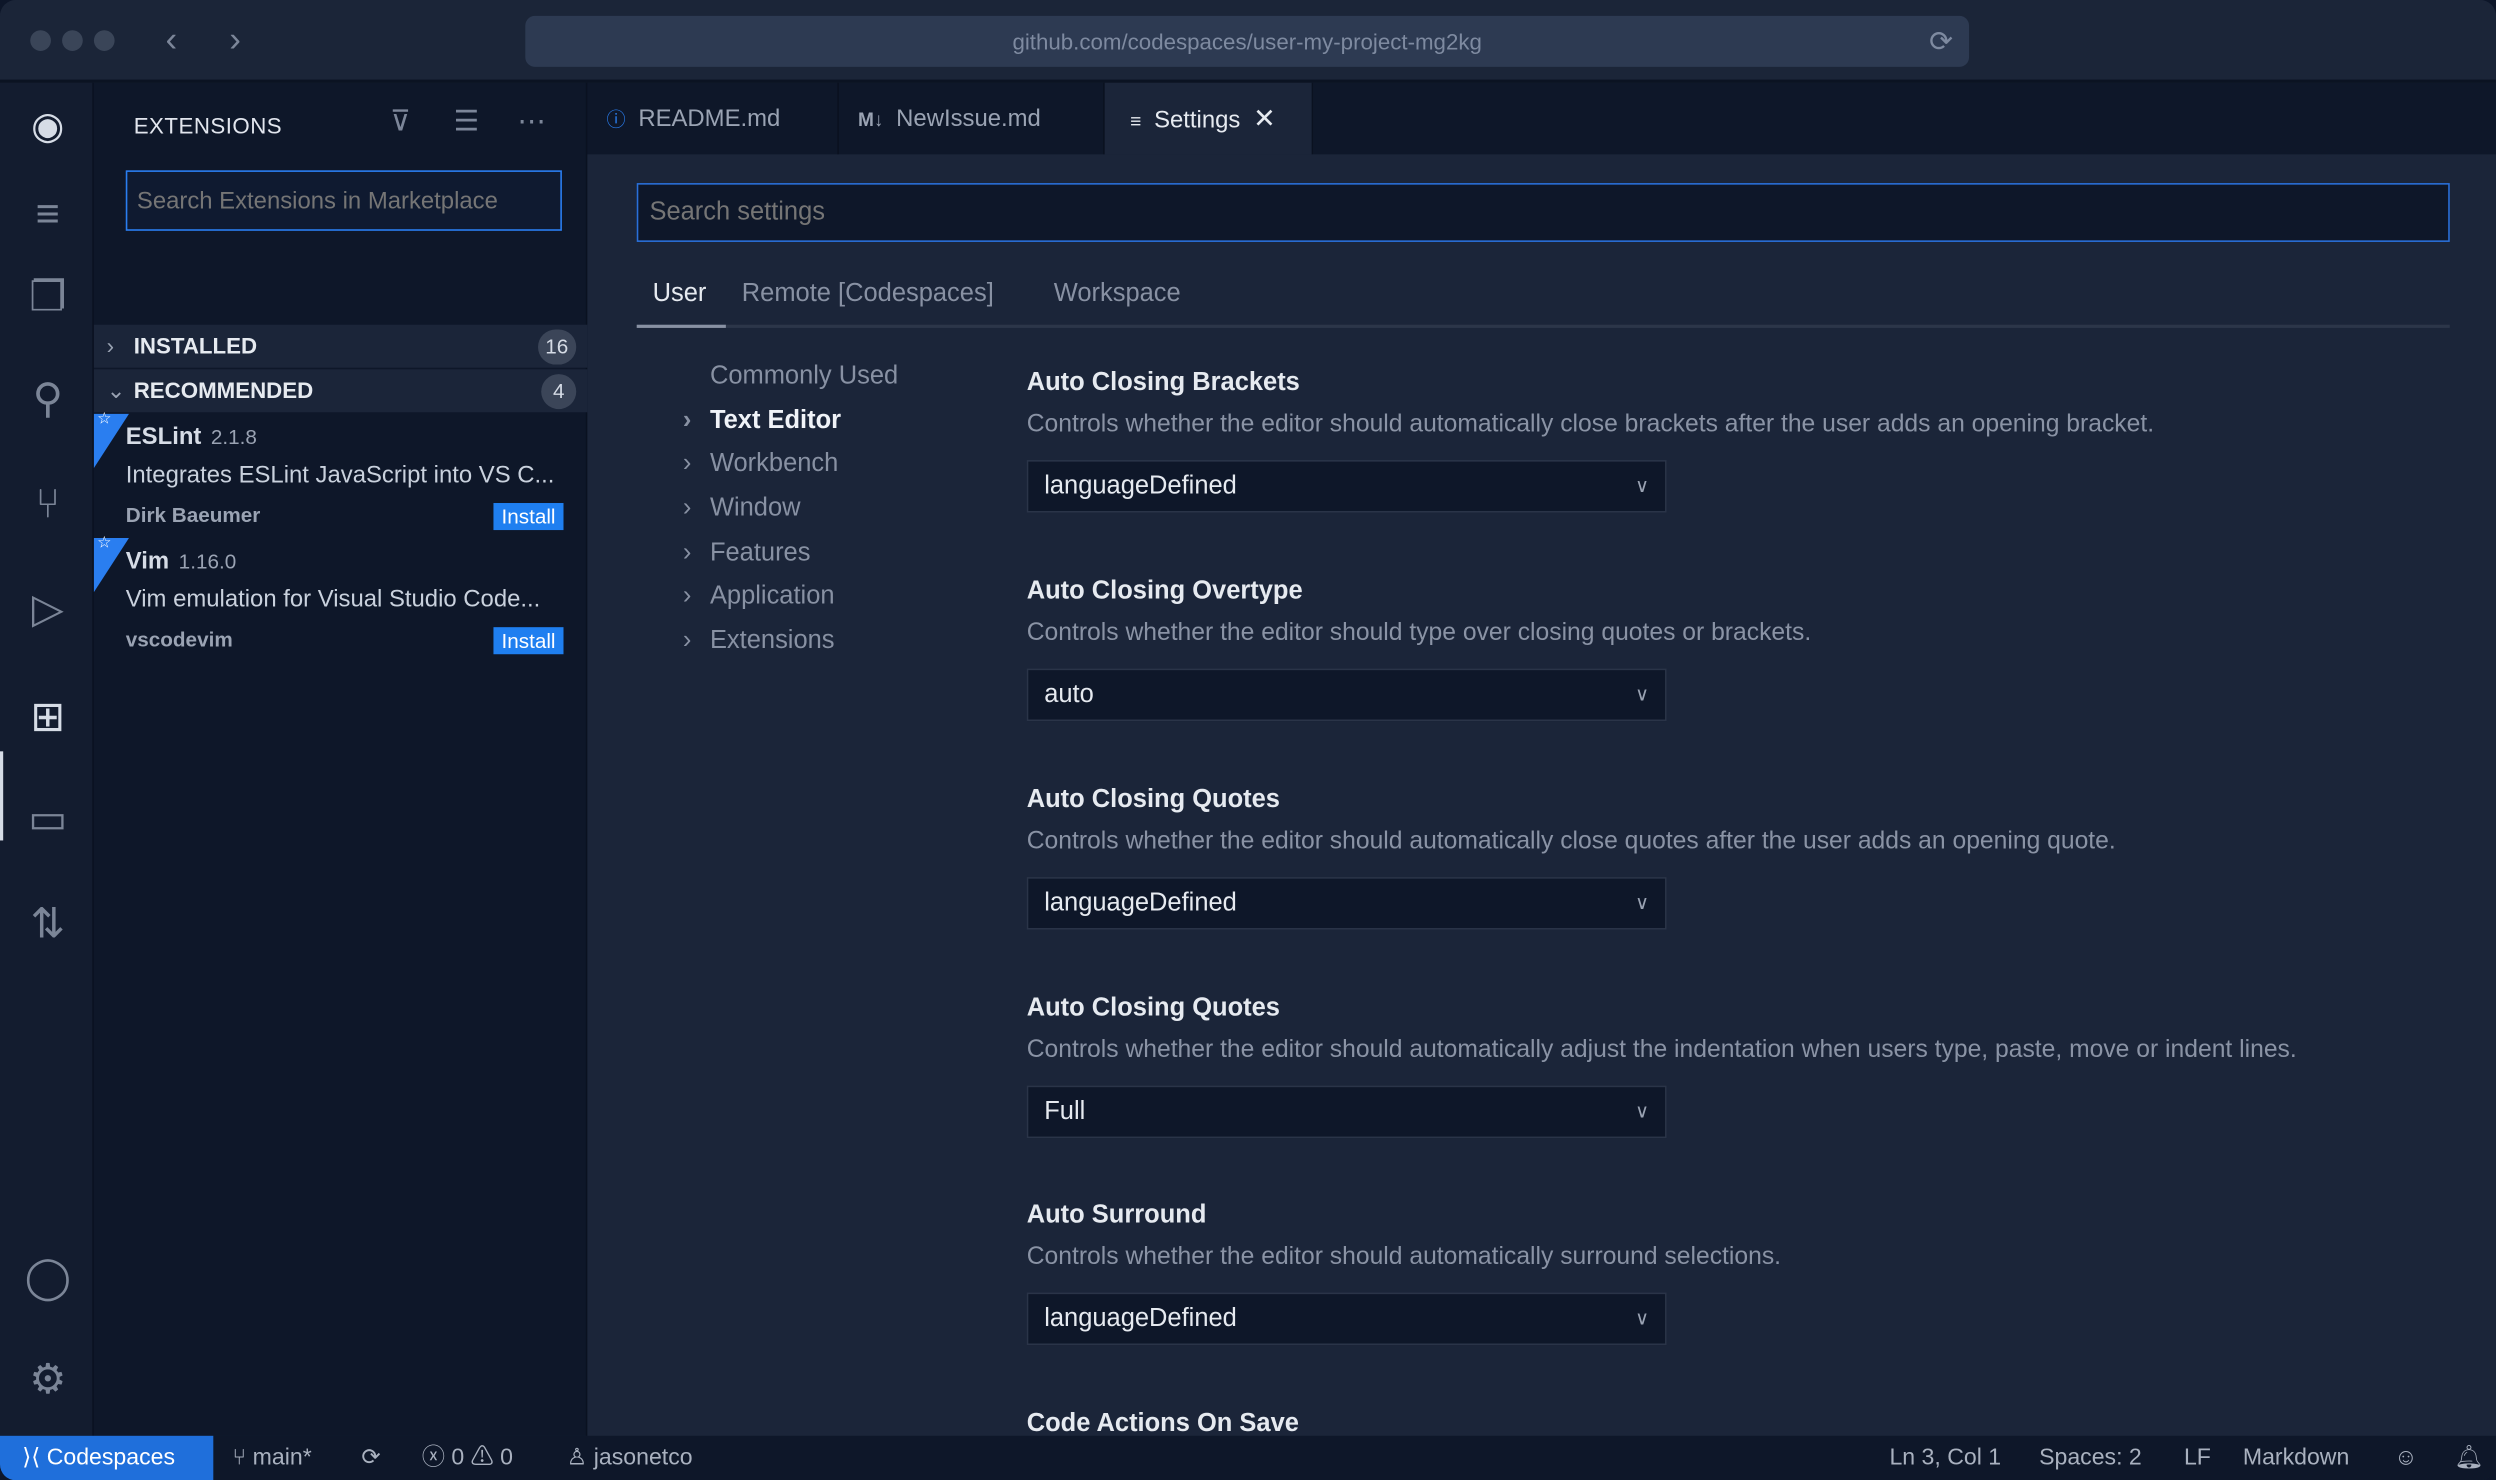  Describe the element at coordinates (1065, 1112) in the screenshot. I see `dropdown-value: Full` at that location.